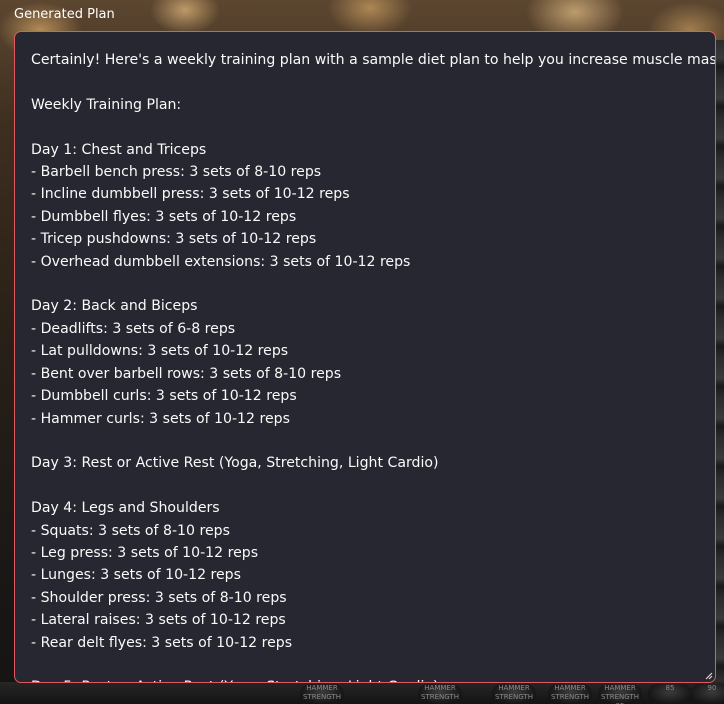 The height and width of the screenshot is (704, 724). I want to click on weight-plate: 85, so click(670, 694).